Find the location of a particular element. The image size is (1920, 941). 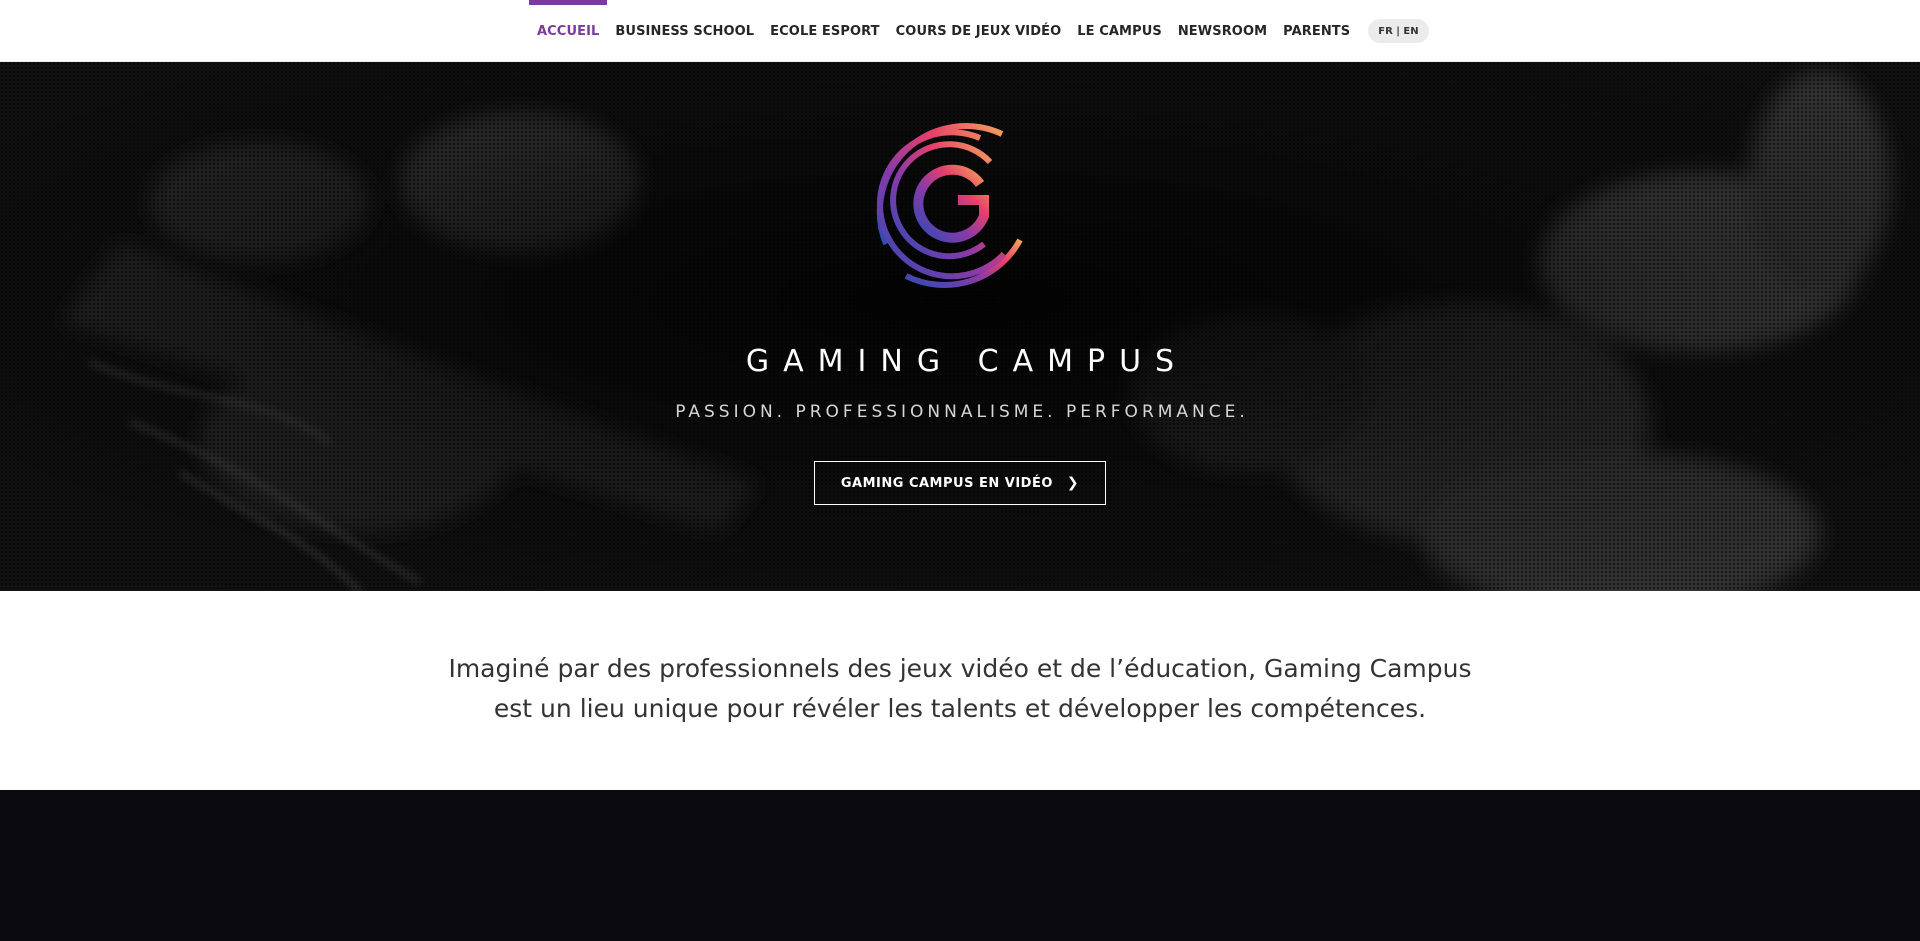

nav-item-newsroom: NEWSROOM is located at coordinates (1222, 31).